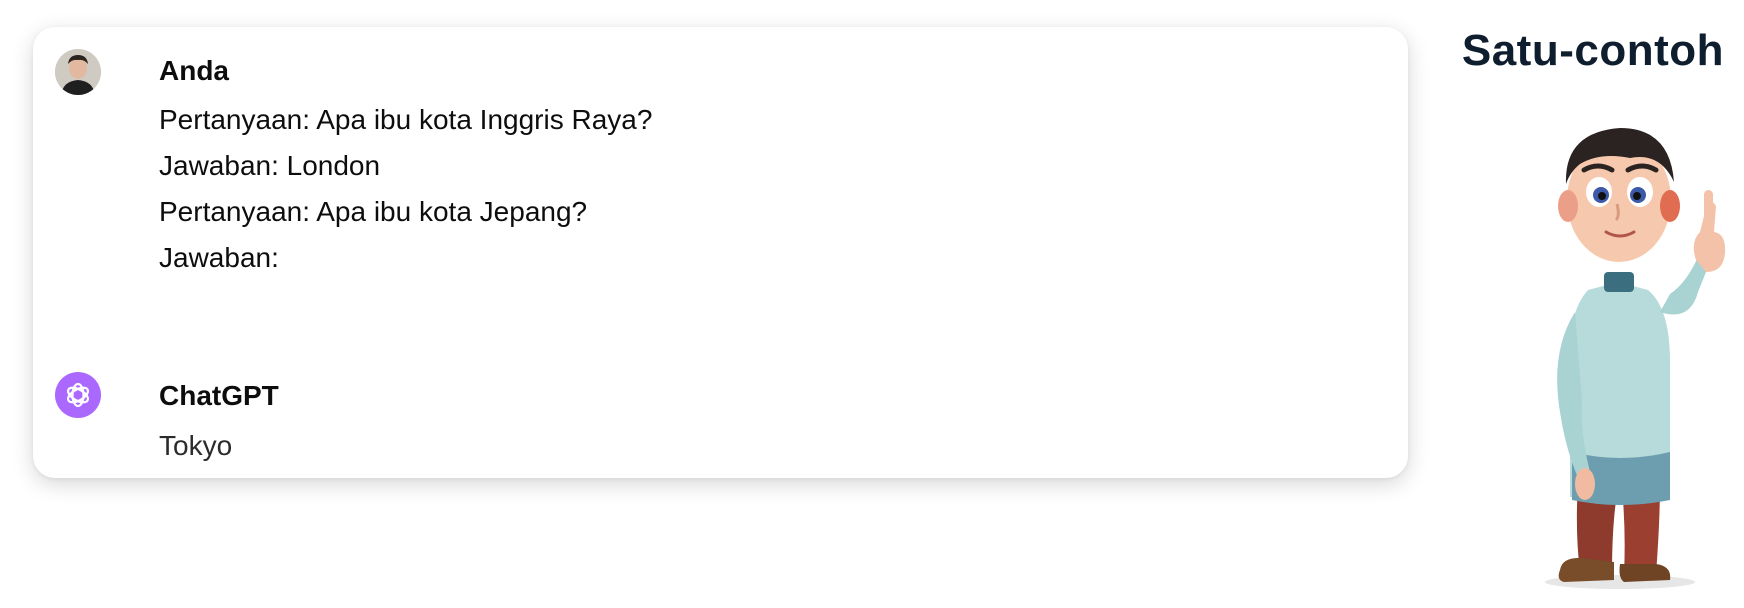  I want to click on openai-logo-icon, so click(78, 395).